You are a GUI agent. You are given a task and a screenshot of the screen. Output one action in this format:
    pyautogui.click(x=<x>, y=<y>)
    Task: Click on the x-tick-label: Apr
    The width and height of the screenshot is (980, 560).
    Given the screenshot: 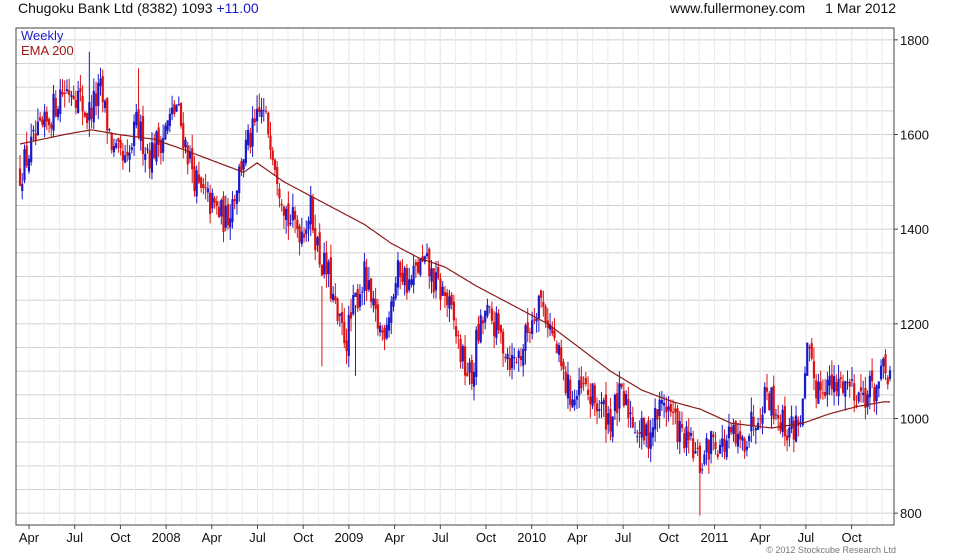 What is the action you would take?
    pyautogui.click(x=394, y=537)
    